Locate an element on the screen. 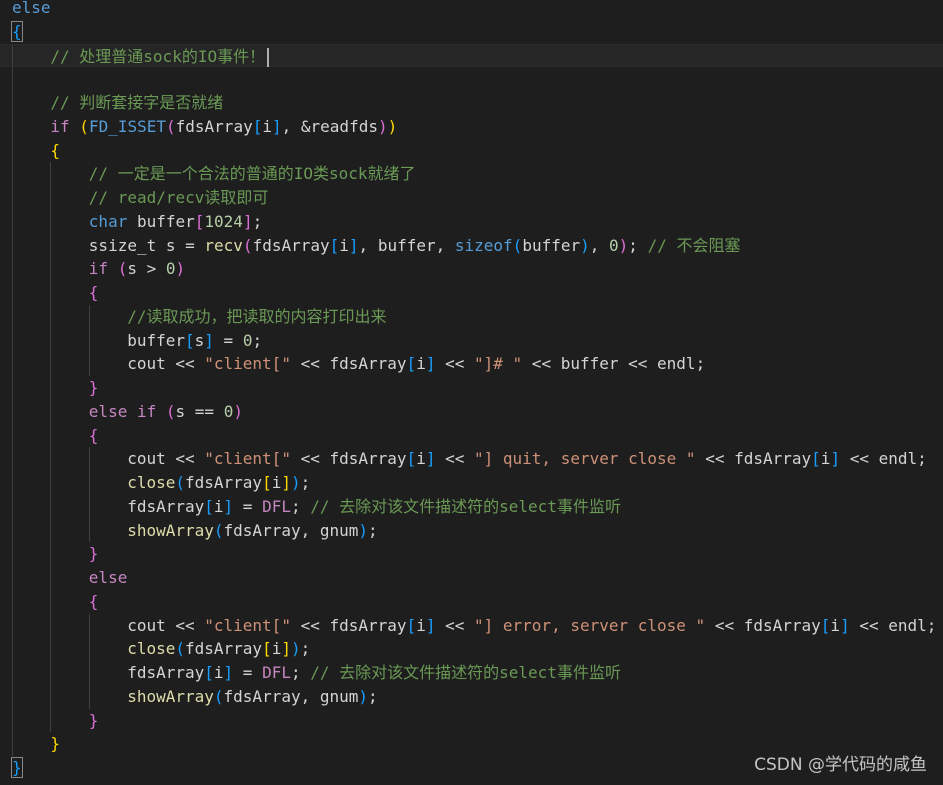  code-line: buffer[s] = 0; is located at coordinates (471, 340).